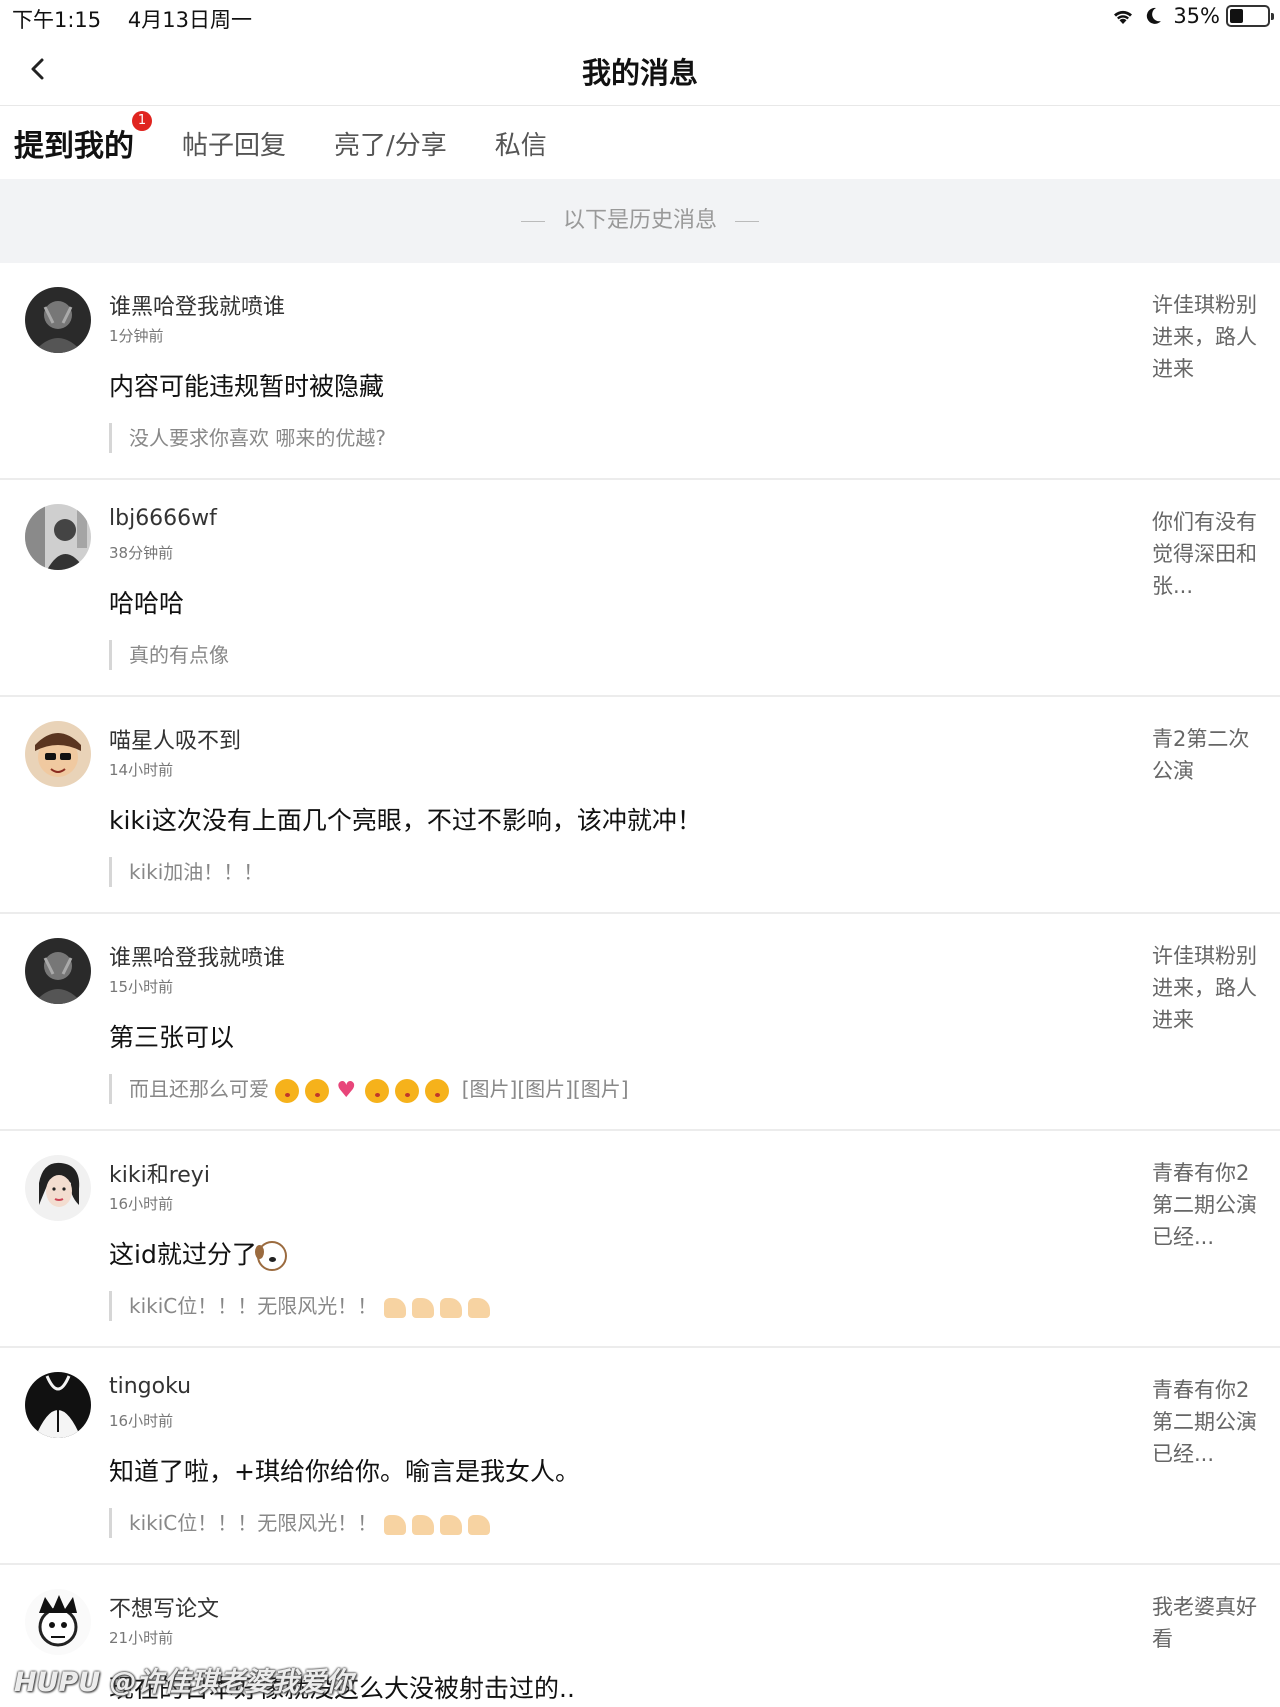 This screenshot has height=1707, width=1280. What do you see at coordinates (270, 1256) in the screenshot?
I see `dog-face-icon` at bounding box center [270, 1256].